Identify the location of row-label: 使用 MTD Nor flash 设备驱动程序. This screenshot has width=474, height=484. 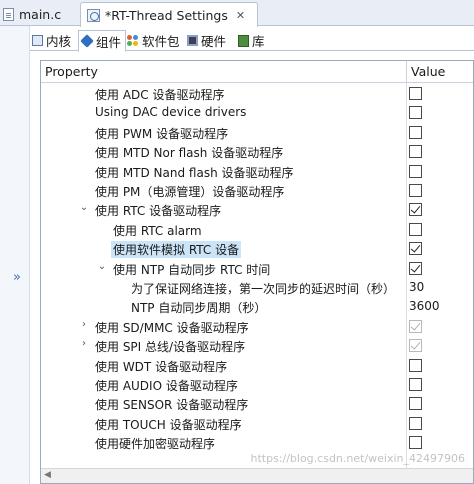
(189, 153).